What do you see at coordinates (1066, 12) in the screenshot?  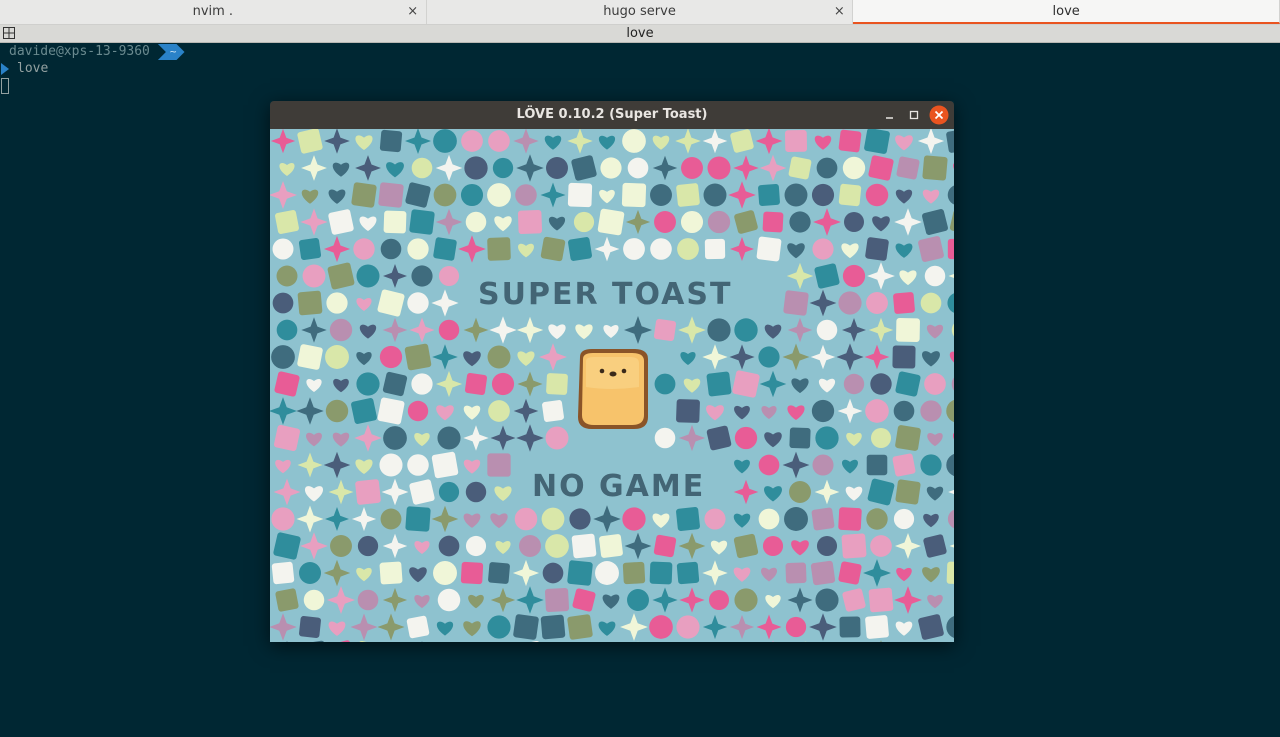 I see `tab-love: love` at bounding box center [1066, 12].